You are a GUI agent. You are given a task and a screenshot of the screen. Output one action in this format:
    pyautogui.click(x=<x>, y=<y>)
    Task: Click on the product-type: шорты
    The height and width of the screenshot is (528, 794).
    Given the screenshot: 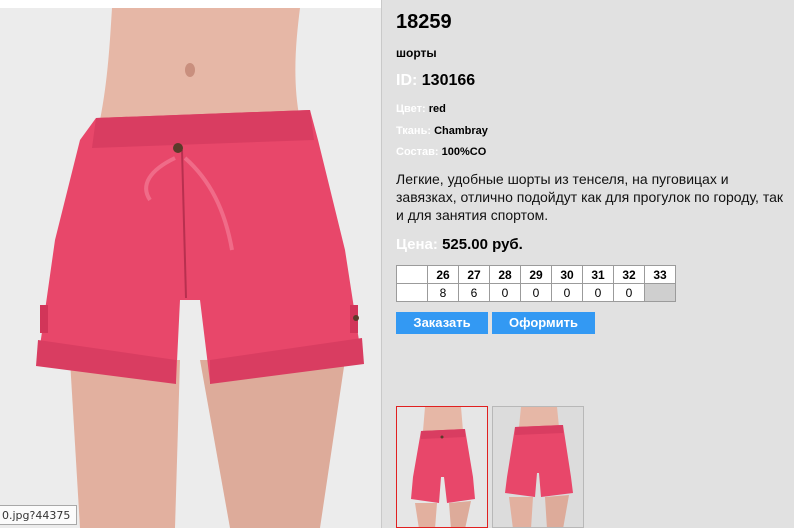 What is the action you would take?
    pyautogui.click(x=416, y=53)
    